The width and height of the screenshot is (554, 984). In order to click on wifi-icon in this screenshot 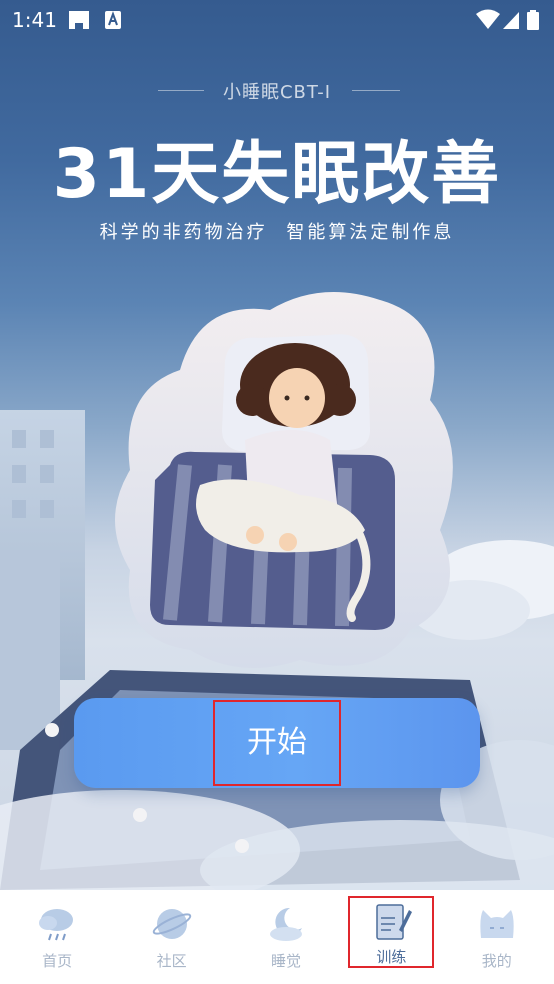, I will do `click(488, 19)`.